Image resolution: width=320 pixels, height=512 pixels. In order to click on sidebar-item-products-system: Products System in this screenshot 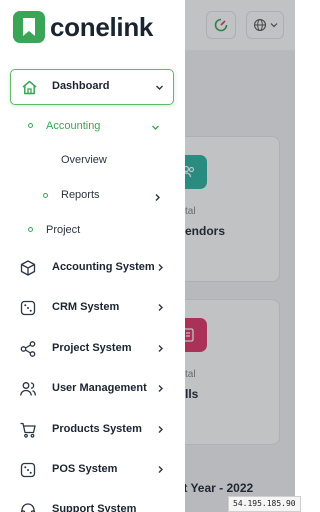, I will do `click(92, 430)`.